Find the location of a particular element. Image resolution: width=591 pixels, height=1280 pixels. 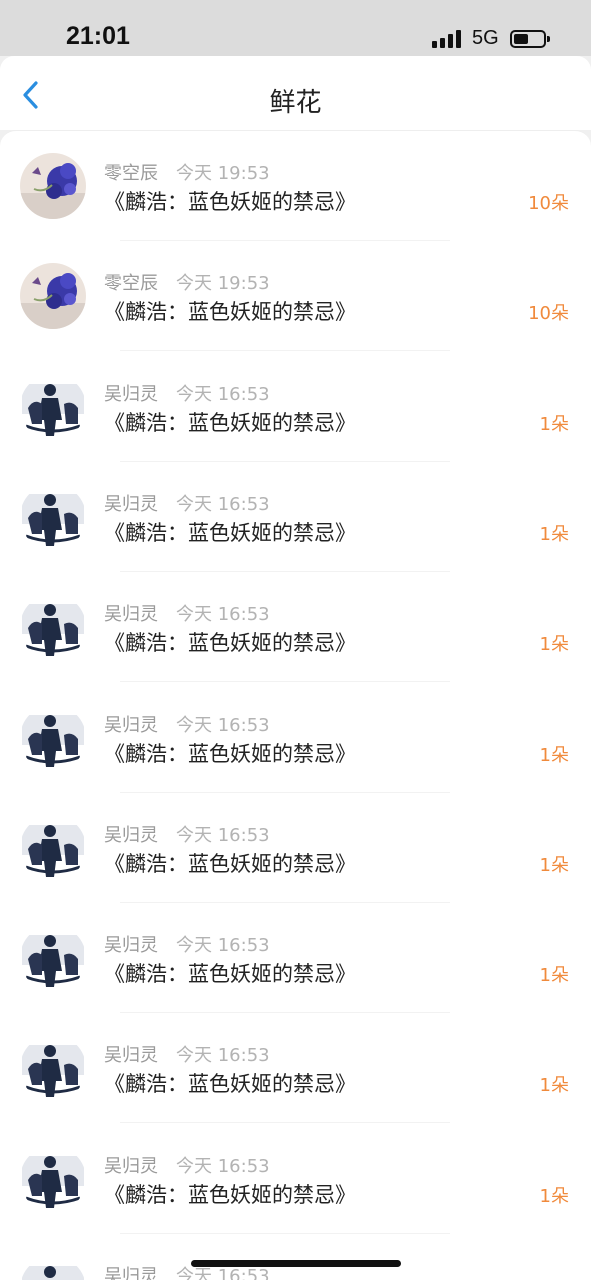

network-type: 5G is located at coordinates (485, 38).